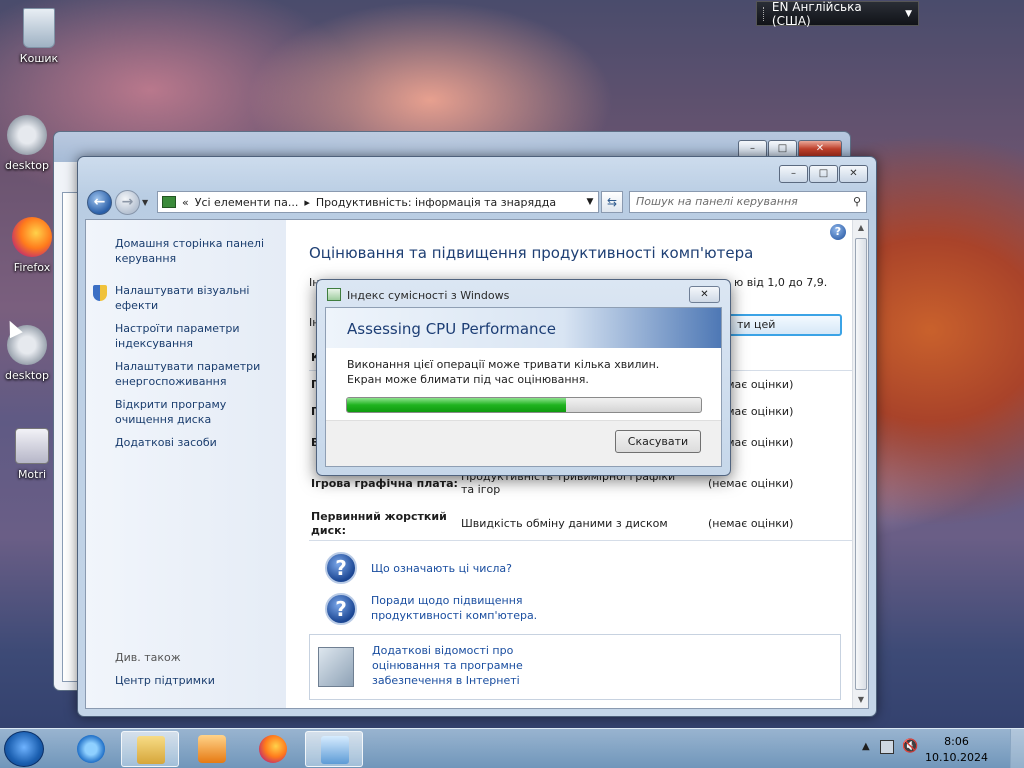 The width and height of the screenshot is (1024, 768). What do you see at coordinates (39, 28) in the screenshot?
I see `recycle-bin-icon` at bounding box center [39, 28].